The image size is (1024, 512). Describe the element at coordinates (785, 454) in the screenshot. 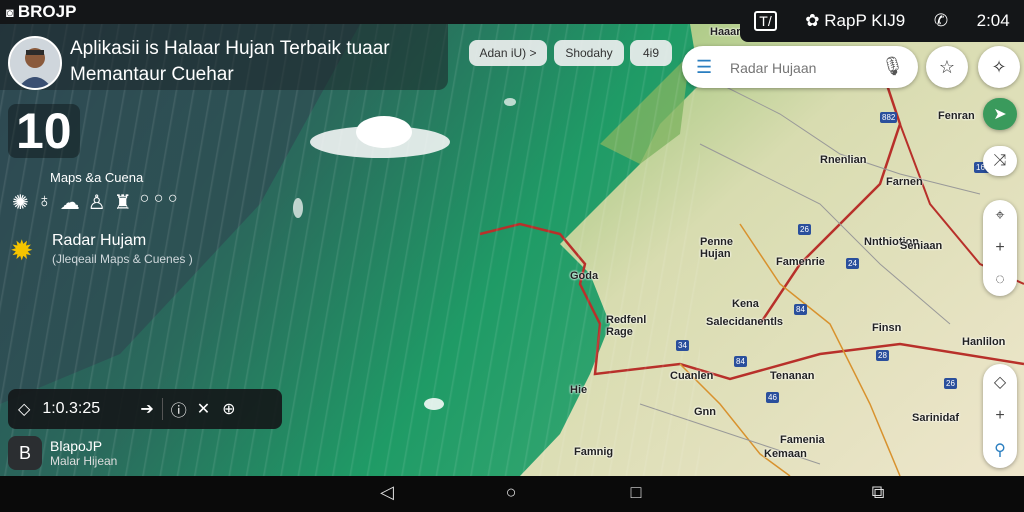

I see `city-label: Kemaan` at that location.